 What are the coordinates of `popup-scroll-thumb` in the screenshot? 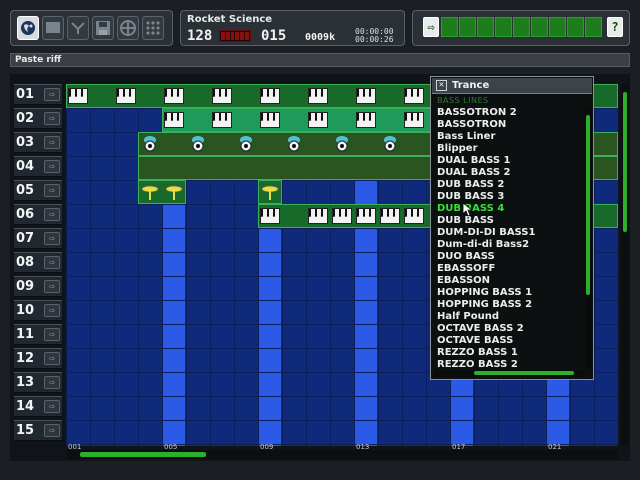 It's located at (588, 205).